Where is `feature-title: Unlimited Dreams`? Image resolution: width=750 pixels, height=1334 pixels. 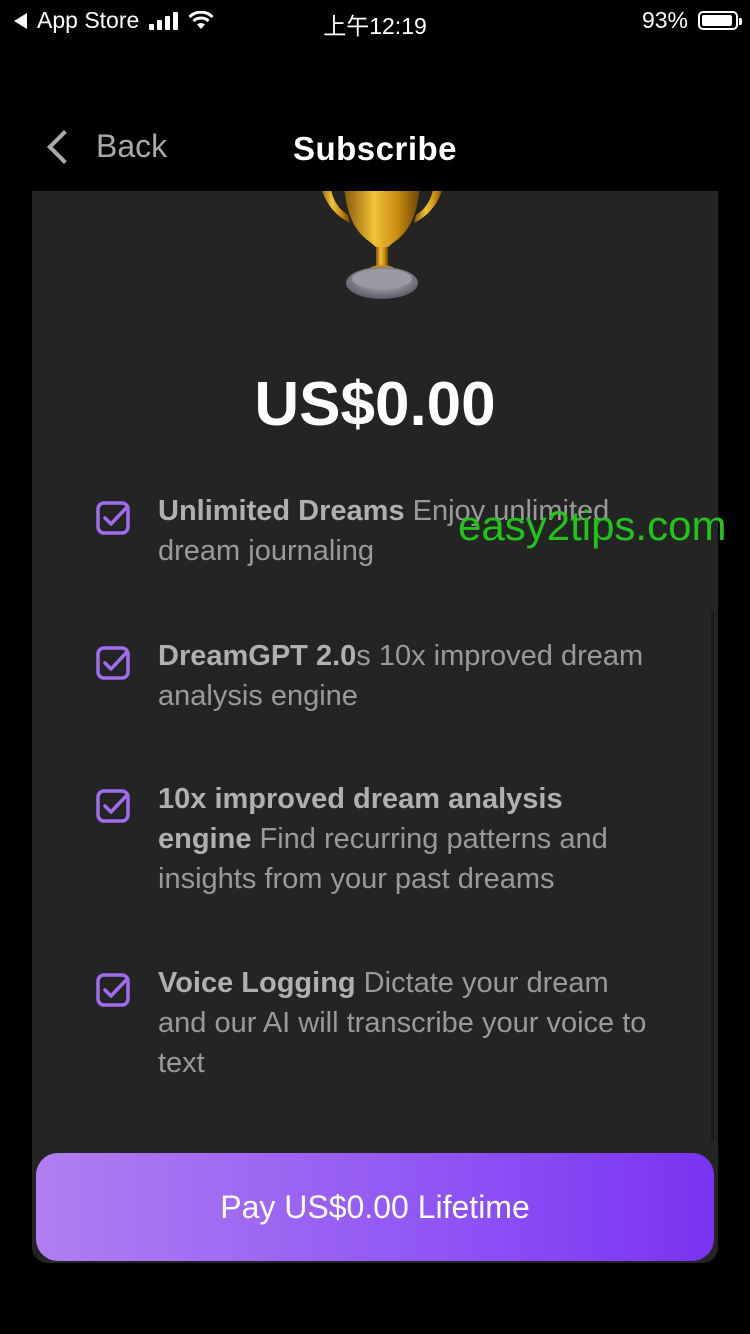 feature-title: Unlimited Dreams is located at coordinates (281, 511).